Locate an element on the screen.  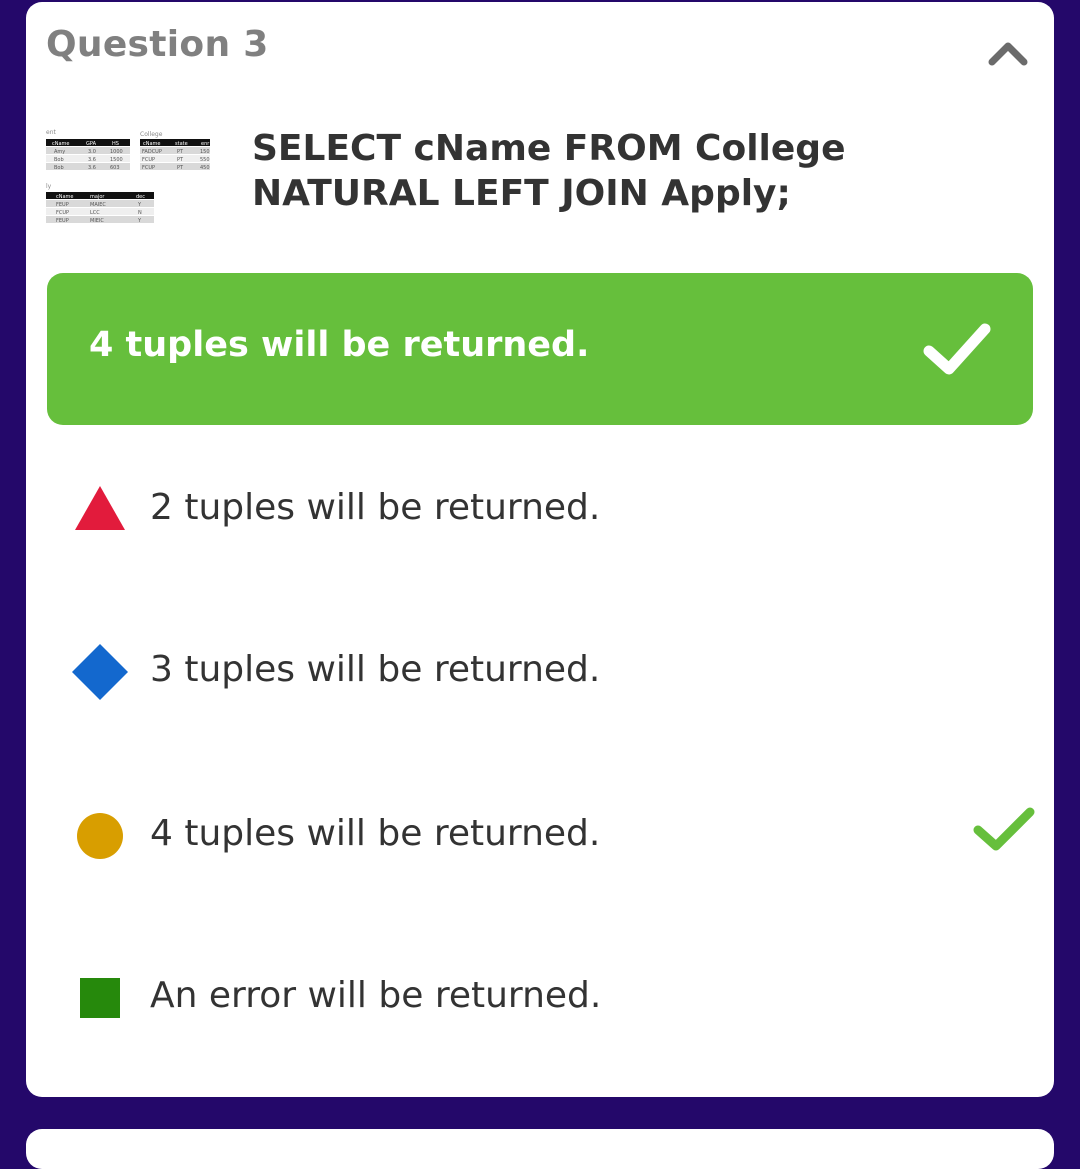
thumb-apply-header-3: dec is located at coordinates (140, 197).